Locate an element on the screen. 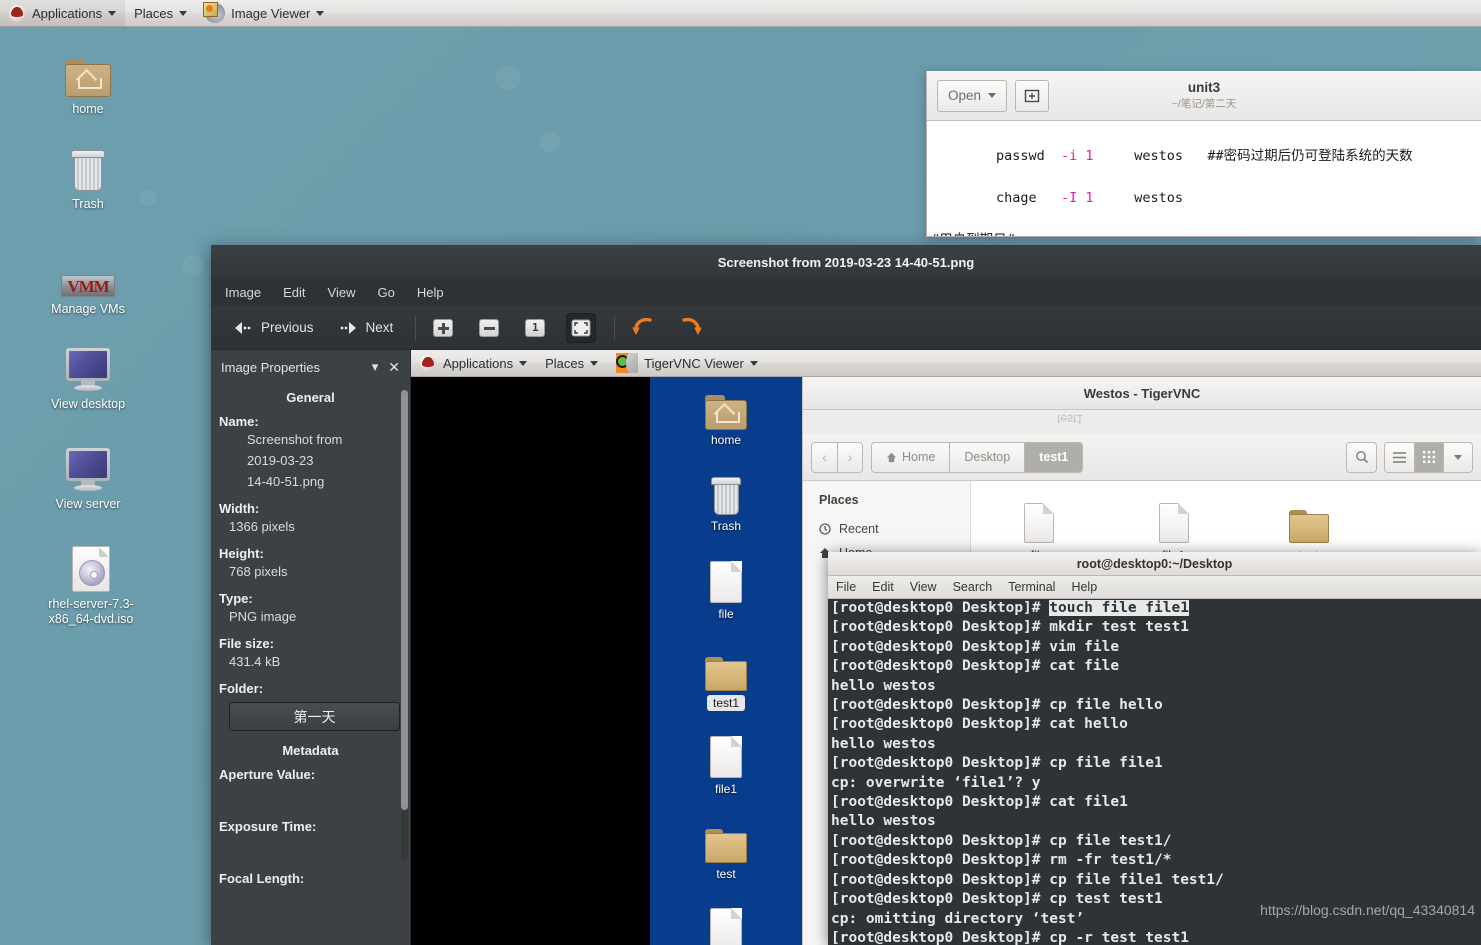 This screenshot has height=945, width=1481. new-document-button is located at coordinates (1032, 95).